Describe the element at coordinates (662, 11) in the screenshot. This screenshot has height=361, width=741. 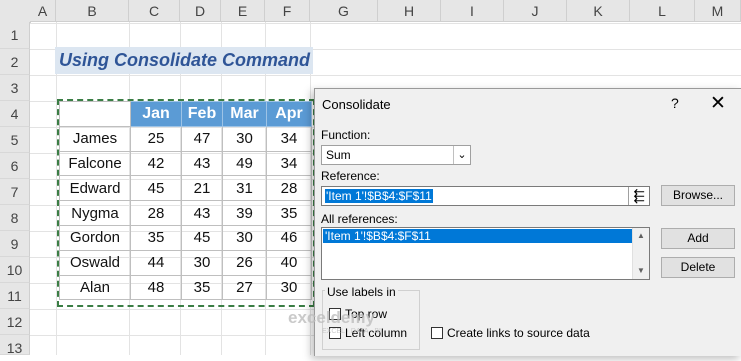
I see `column-header-l: L` at that location.